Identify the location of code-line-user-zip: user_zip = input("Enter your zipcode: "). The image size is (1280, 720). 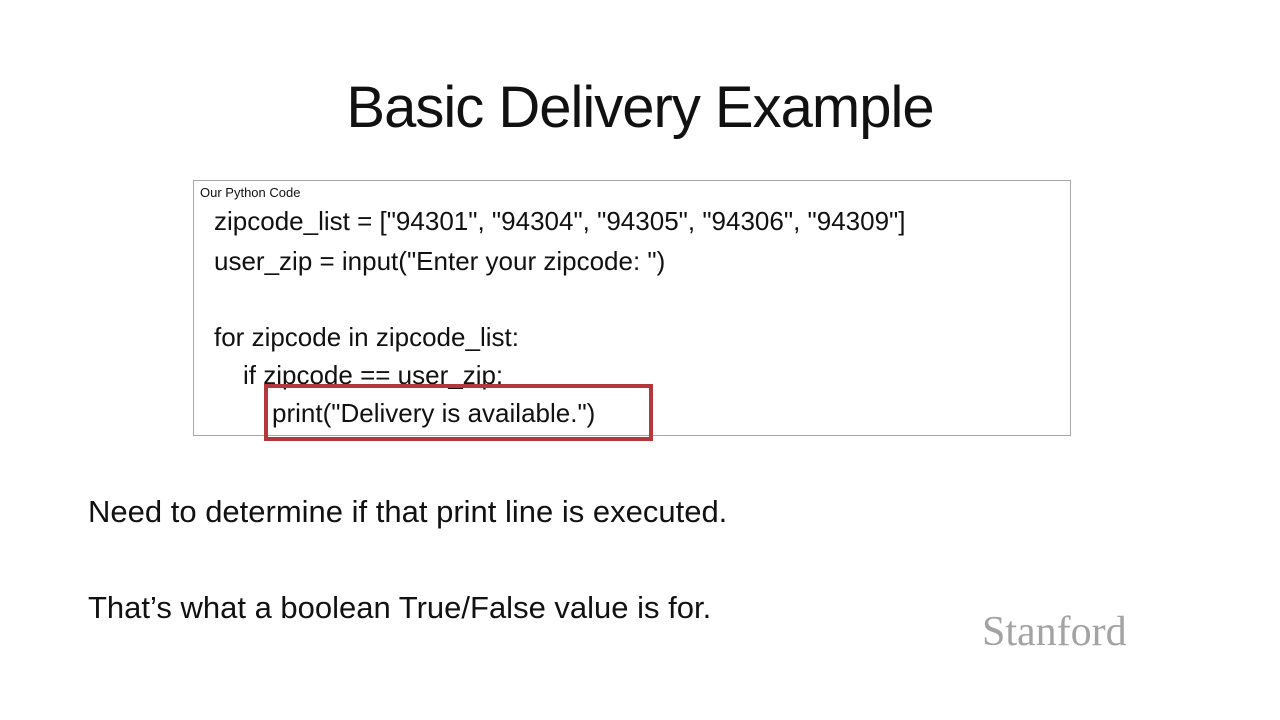
(440, 261).